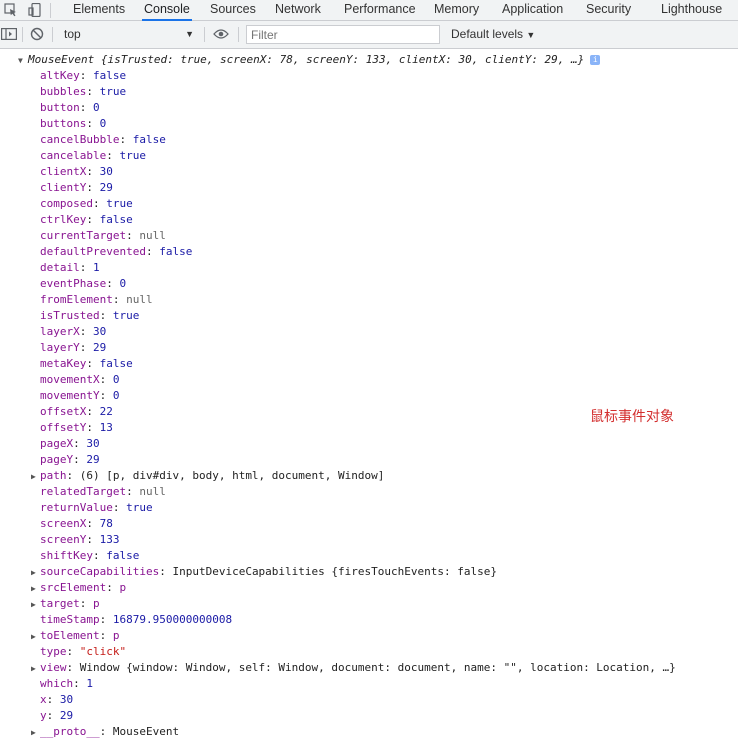 Image resolution: width=738 pixels, height=741 pixels. Describe the element at coordinates (103, 140) in the screenshot. I see `property-row: cancelBubble: false` at that location.